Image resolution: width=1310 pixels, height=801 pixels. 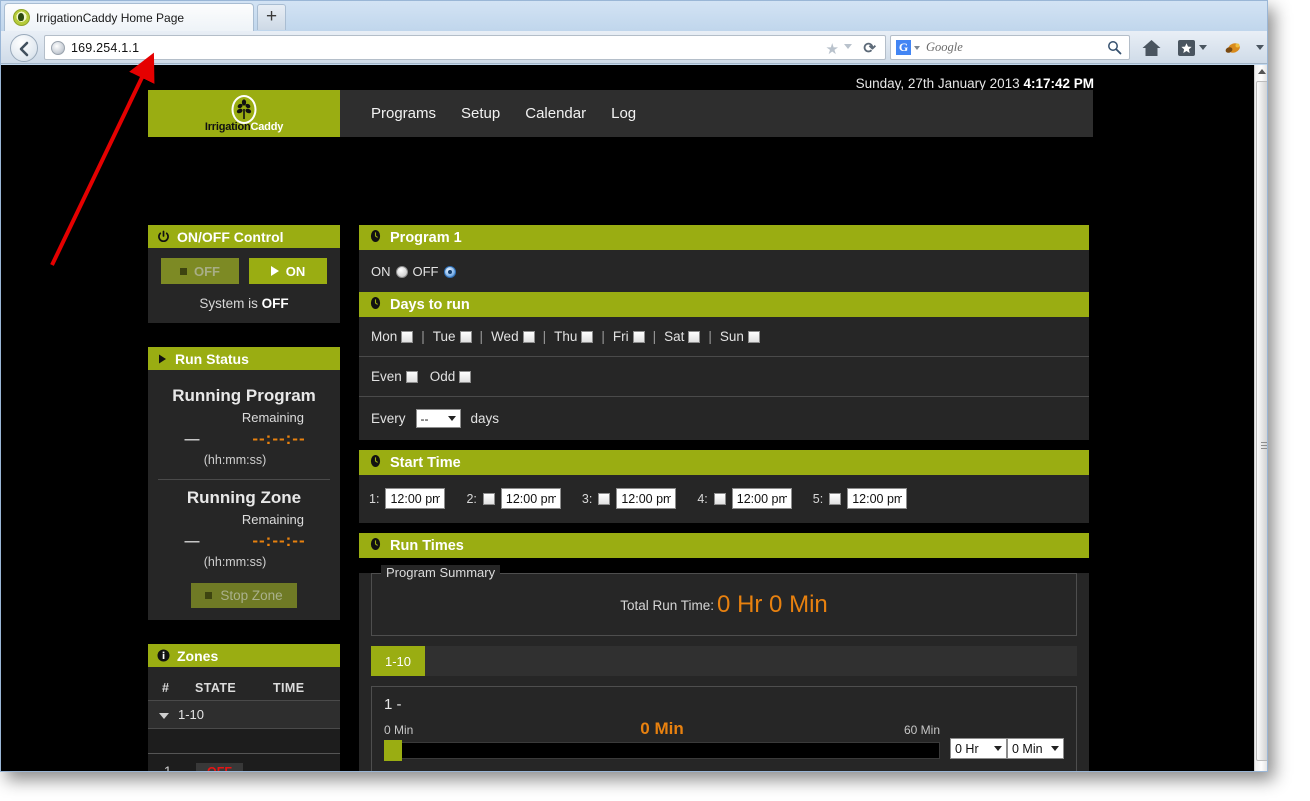 What do you see at coordinates (244, 113) in the screenshot?
I see `site-logo: IrrigationCaddy` at bounding box center [244, 113].